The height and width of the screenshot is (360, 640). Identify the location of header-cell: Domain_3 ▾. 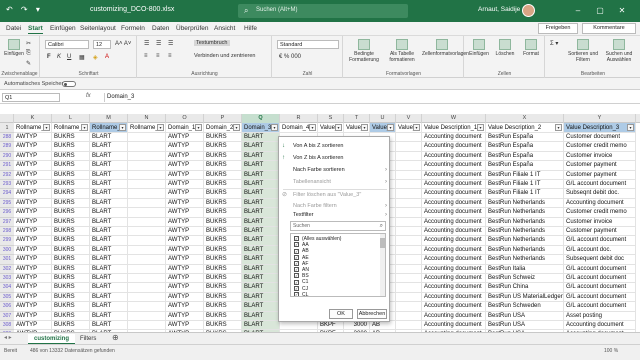
(261, 128).